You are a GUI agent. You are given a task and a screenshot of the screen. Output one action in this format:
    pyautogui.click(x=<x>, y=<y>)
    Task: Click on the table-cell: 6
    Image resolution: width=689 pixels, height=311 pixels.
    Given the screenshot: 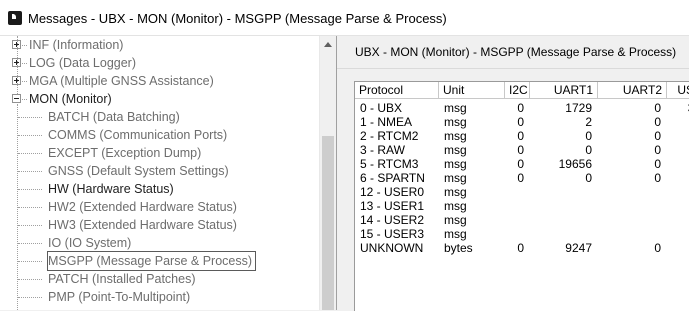 What is the action you would take?
    pyautogui.click(x=678, y=248)
    